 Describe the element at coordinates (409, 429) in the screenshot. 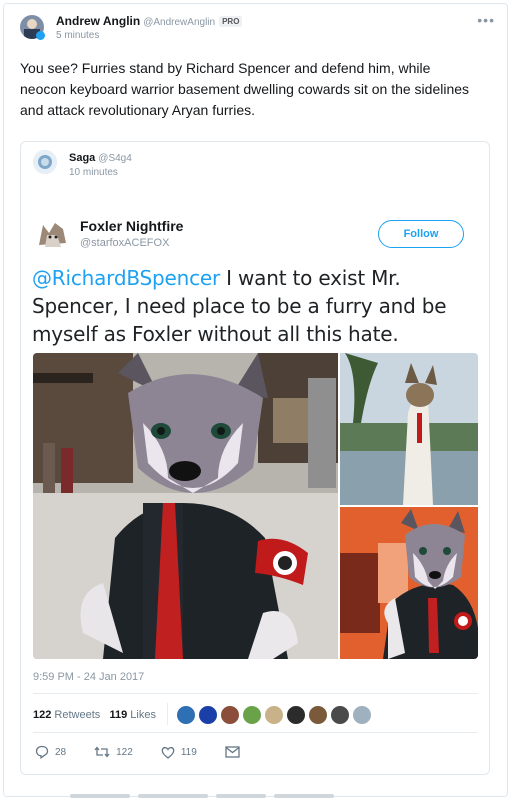

I see `photo-top-right` at that location.